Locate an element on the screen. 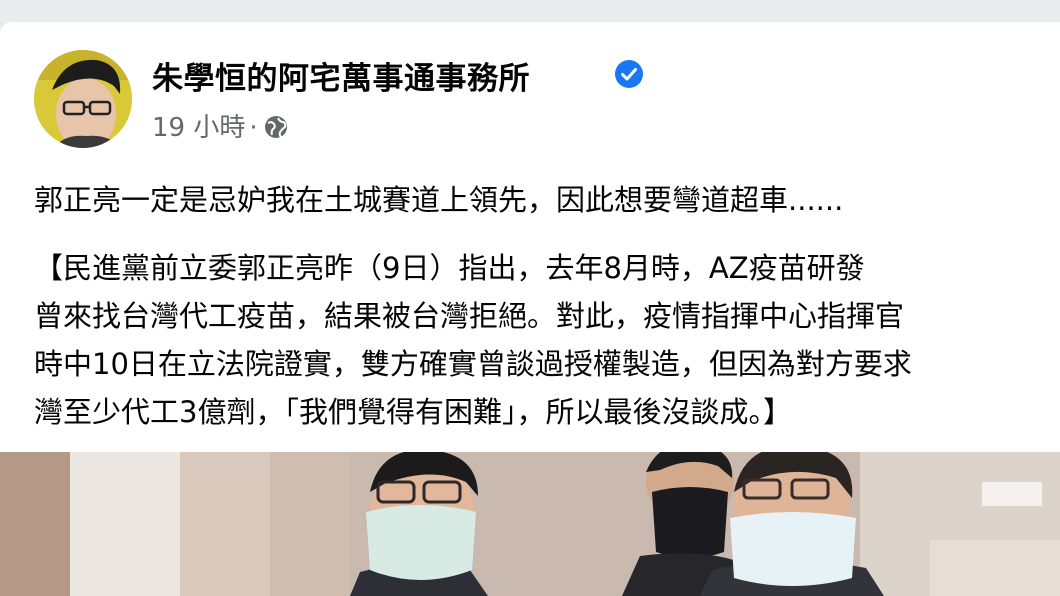  quote-line: 灣至少代工3億劑，「我們覺得有困難」，所以最後沒談成。】 is located at coordinates (413, 412).